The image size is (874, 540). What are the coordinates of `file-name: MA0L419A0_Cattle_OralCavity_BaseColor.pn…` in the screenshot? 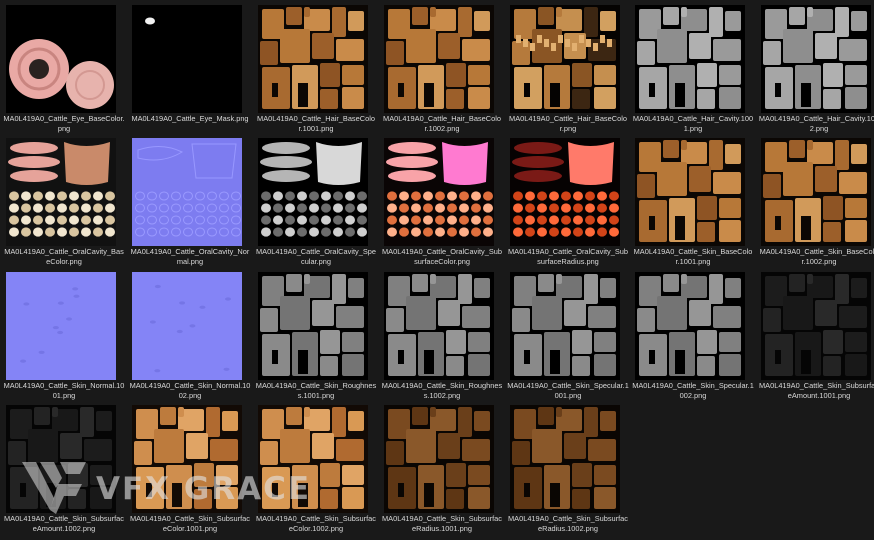 It's located at (64, 256).